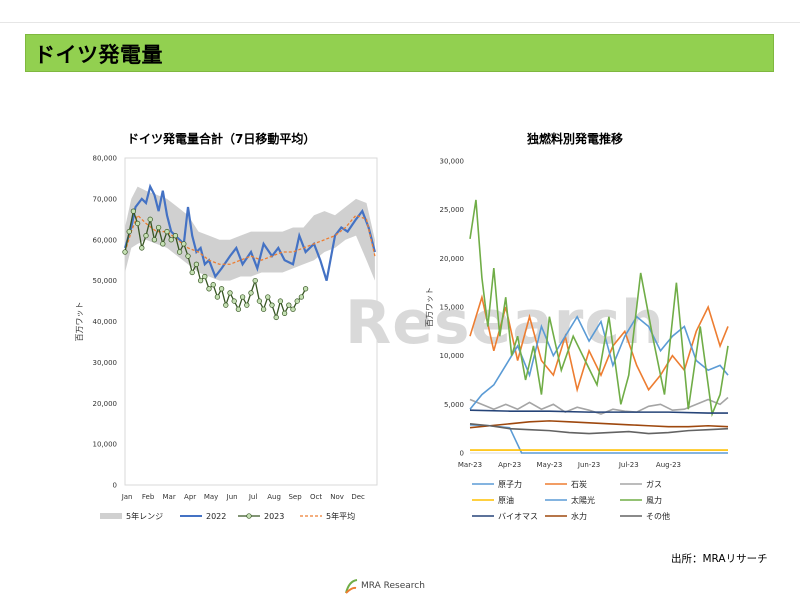 This screenshot has width=800, height=600. Describe the element at coordinates (190, 497) in the screenshot. I see `x-tick-label: Apr` at that location.